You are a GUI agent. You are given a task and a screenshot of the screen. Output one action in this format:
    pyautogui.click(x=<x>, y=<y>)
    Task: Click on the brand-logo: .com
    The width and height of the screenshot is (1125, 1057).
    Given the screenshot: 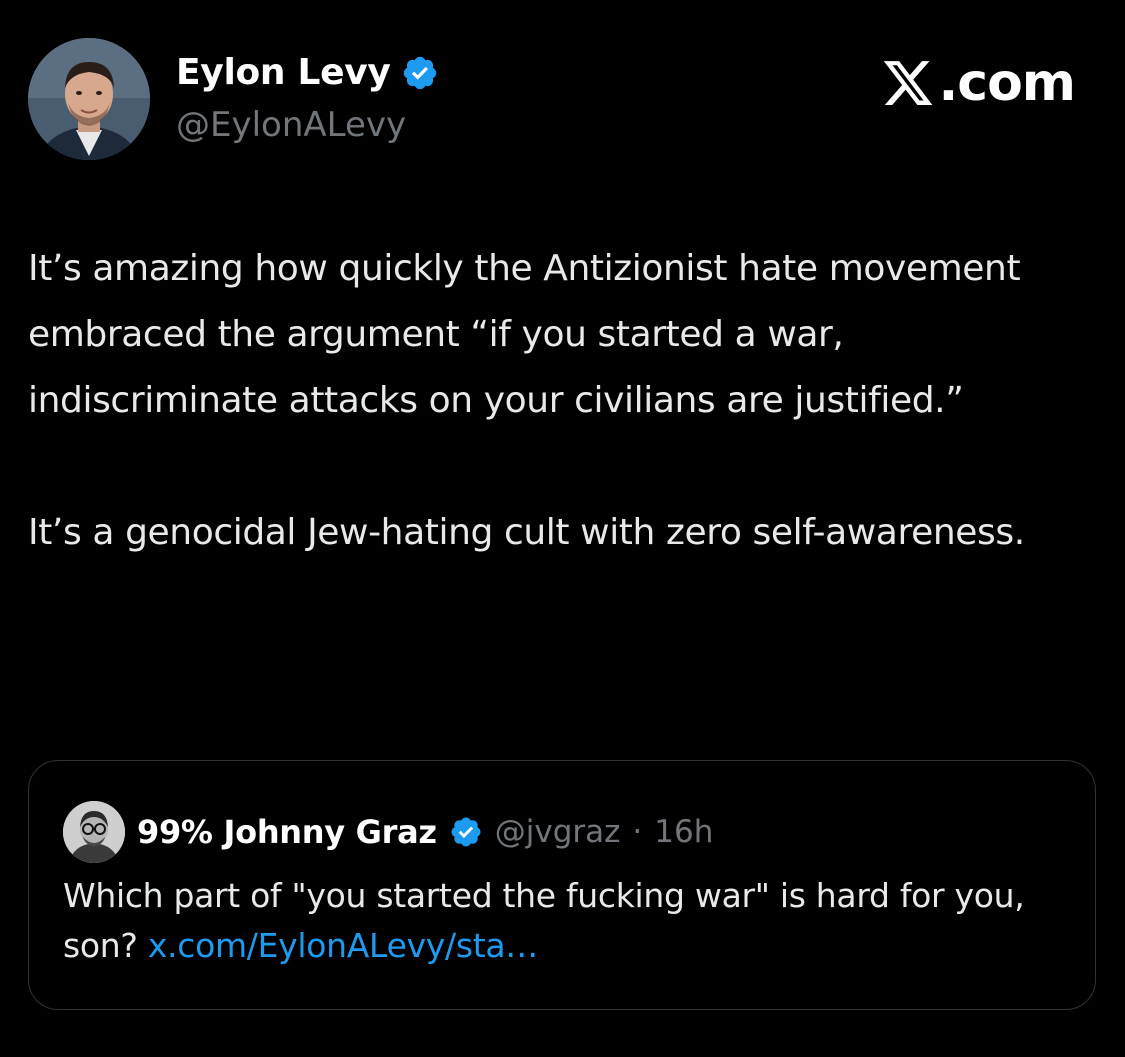 What is the action you would take?
    pyautogui.click(x=978, y=83)
    